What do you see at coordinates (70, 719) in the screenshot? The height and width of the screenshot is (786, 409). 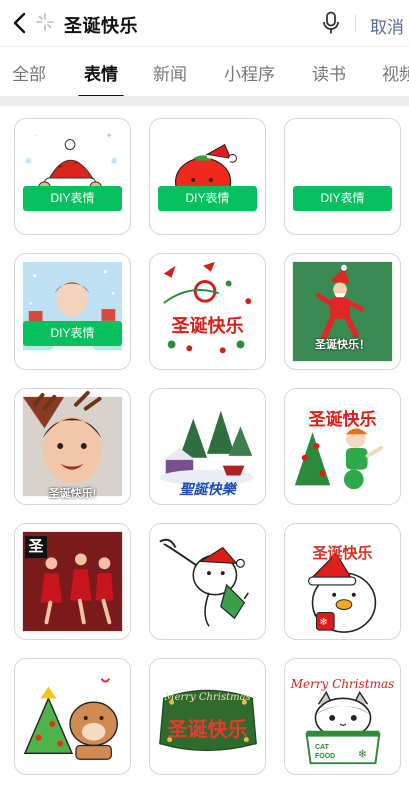 I see `tree-and-otter-sticker` at bounding box center [70, 719].